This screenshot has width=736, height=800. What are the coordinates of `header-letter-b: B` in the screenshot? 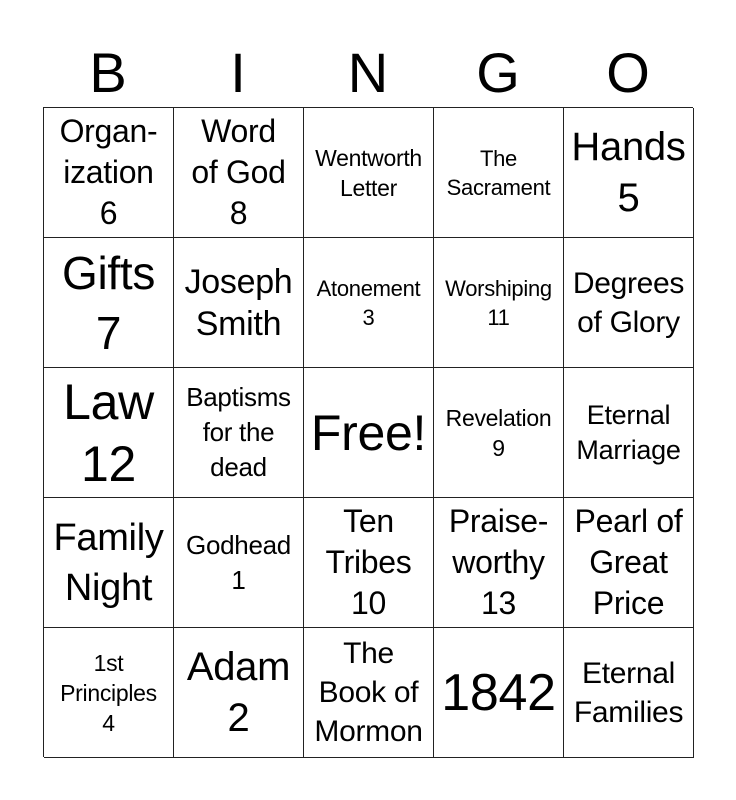 It's located at (108, 72).